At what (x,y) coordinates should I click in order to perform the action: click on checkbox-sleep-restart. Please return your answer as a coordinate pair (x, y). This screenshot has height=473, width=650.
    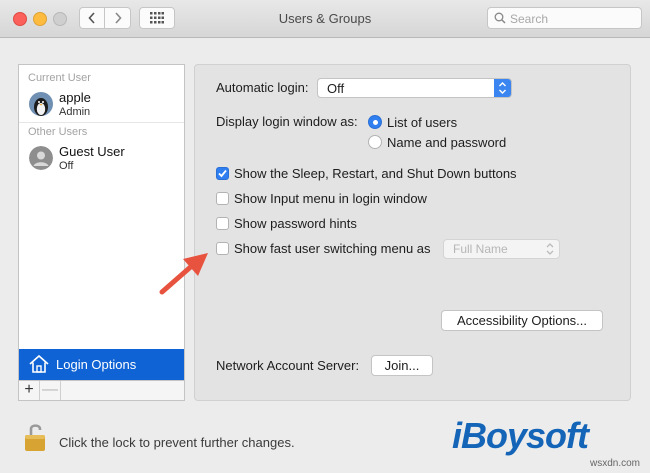
    Looking at the image, I should click on (222, 173).